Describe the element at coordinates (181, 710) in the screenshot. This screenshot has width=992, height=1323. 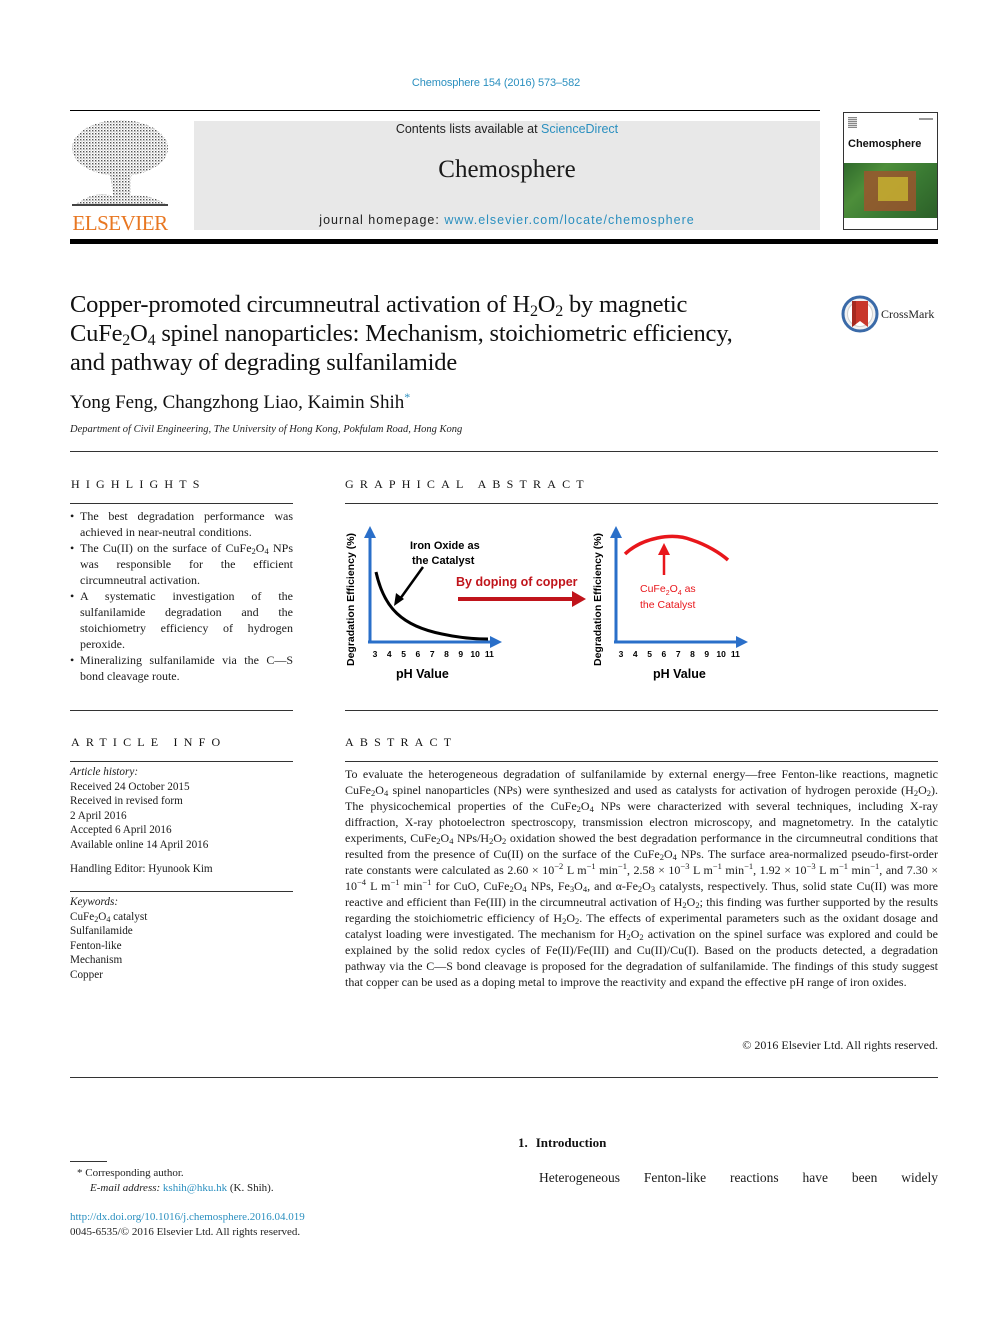
I see `highlights-bottom-rule` at that location.